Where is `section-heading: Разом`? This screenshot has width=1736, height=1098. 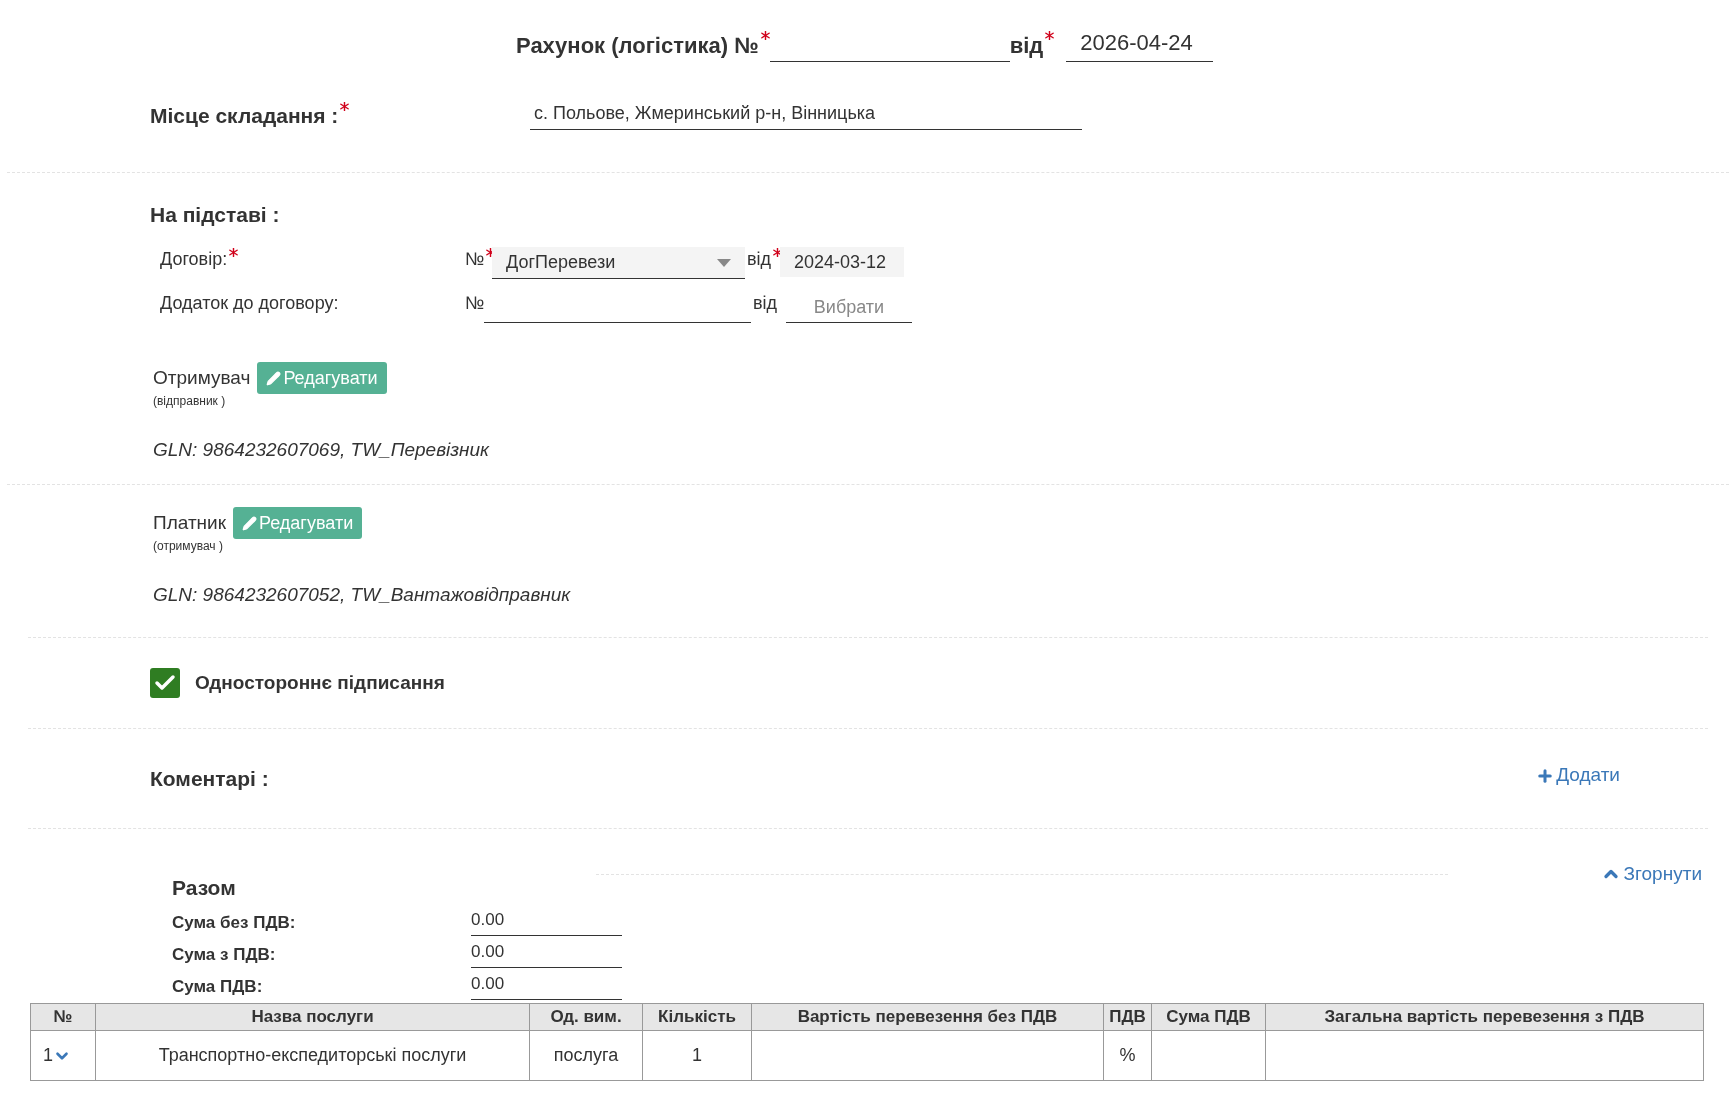 section-heading: Разом is located at coordinates (204, 888).